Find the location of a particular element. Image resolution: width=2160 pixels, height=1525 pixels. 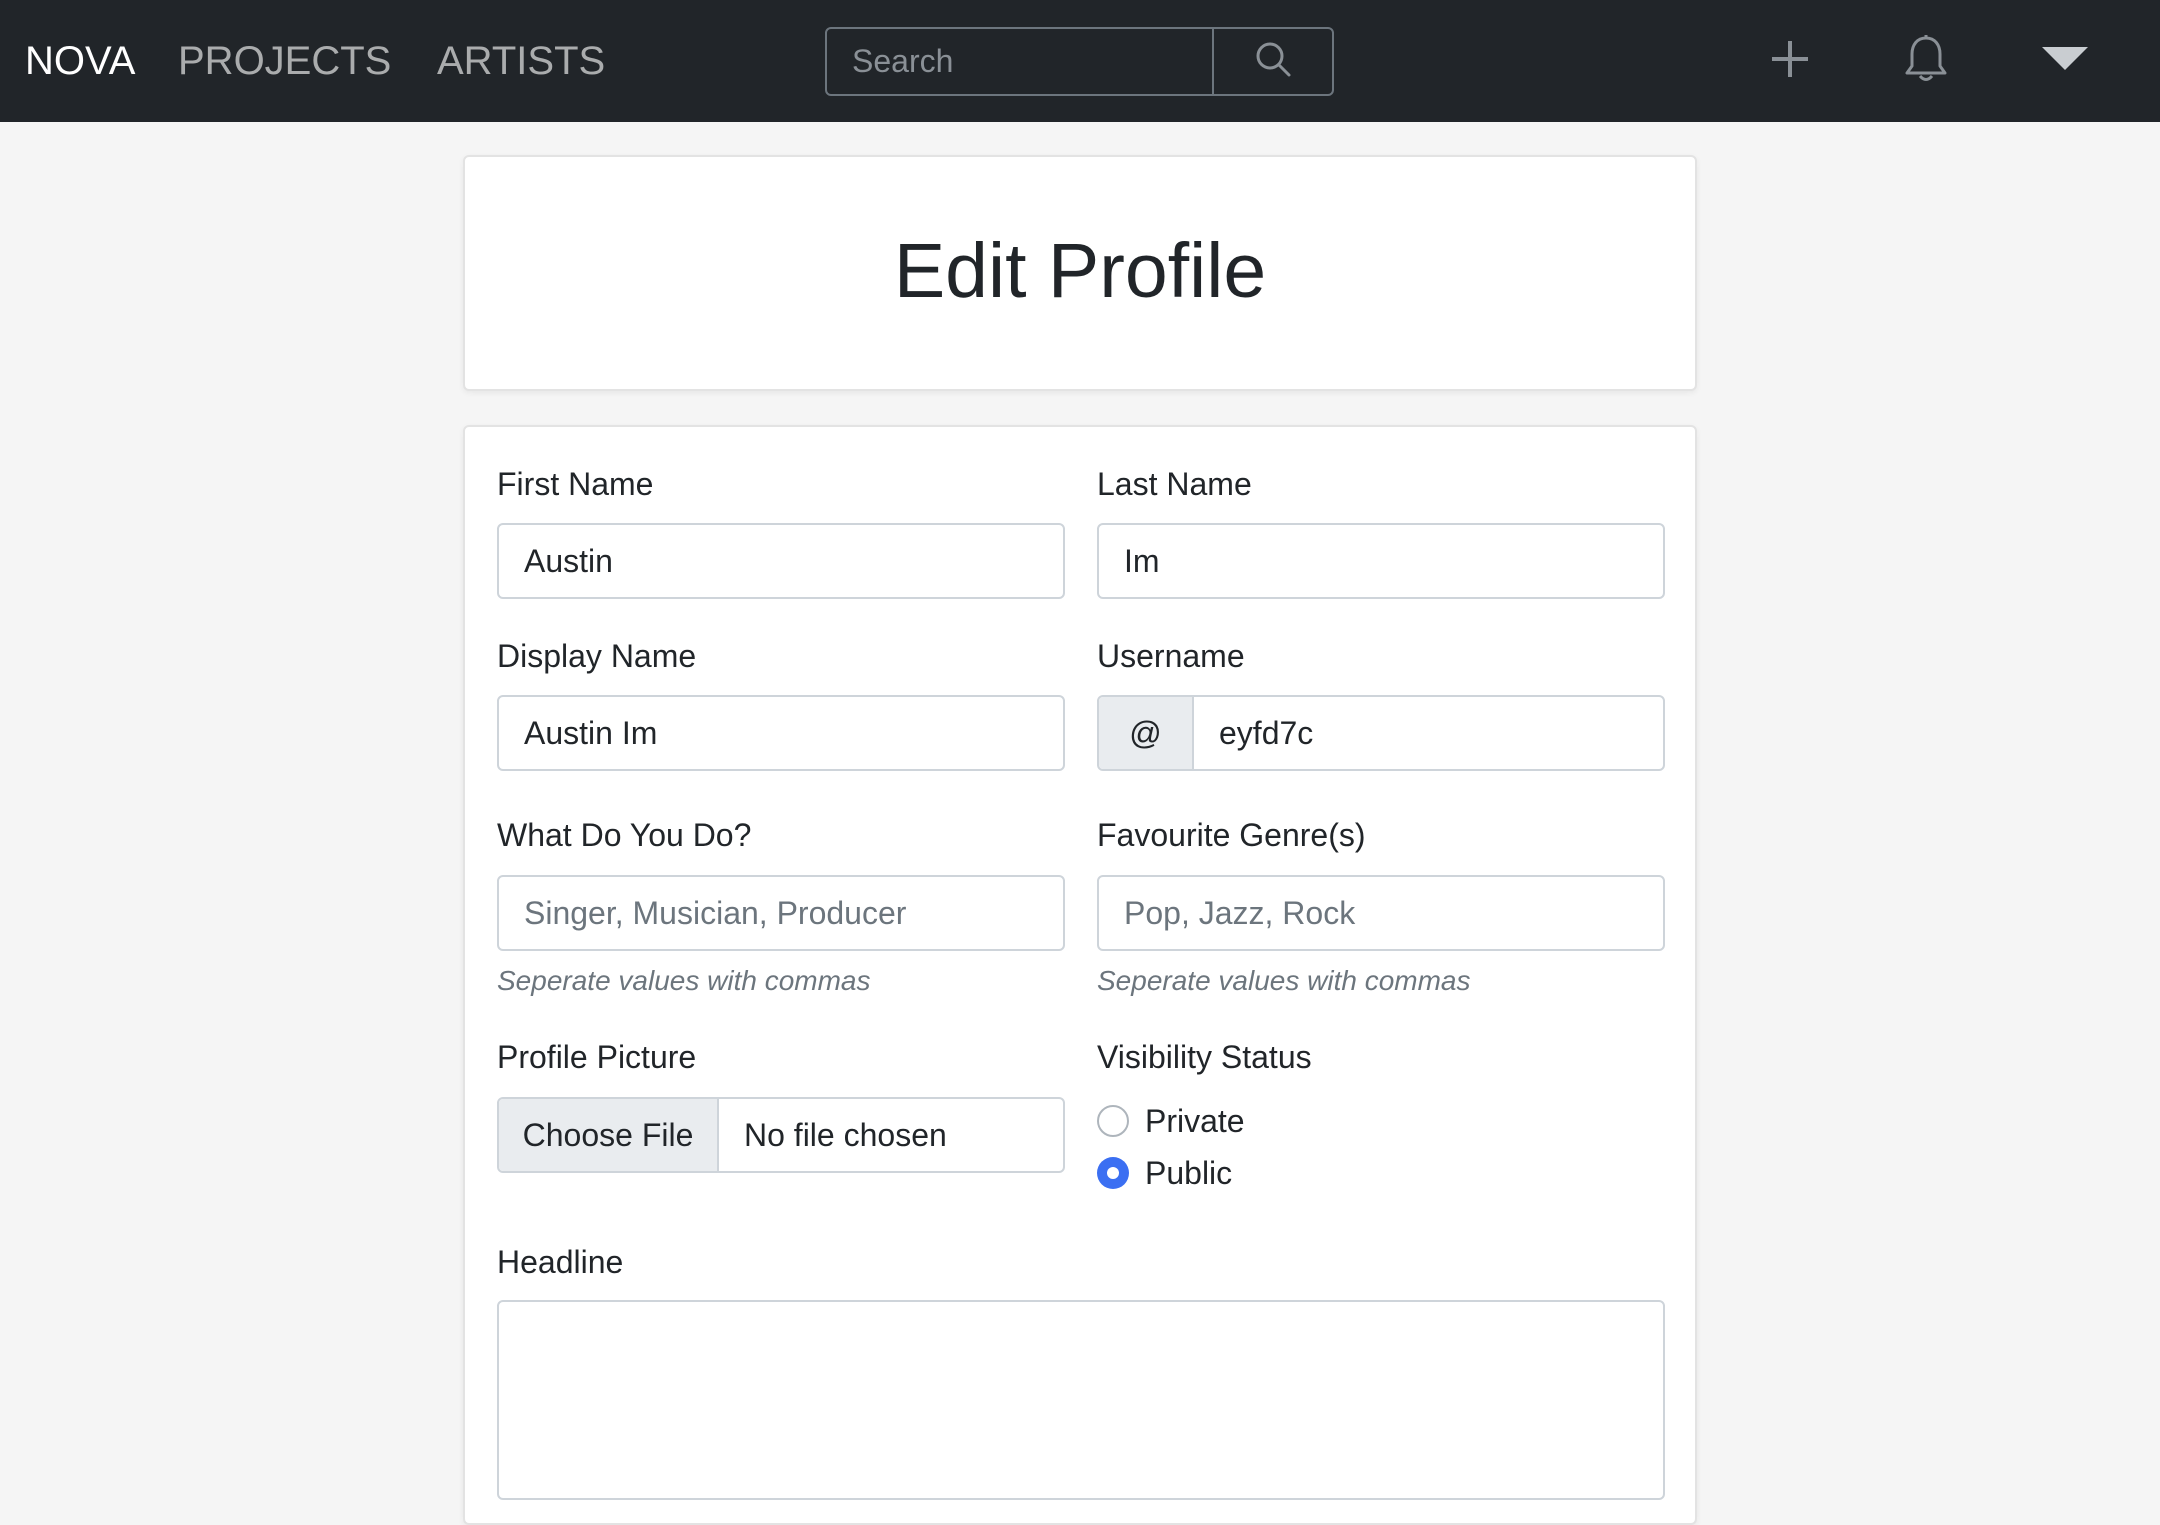

public-radio-label: Public is located at coordinates (1189, 1172).